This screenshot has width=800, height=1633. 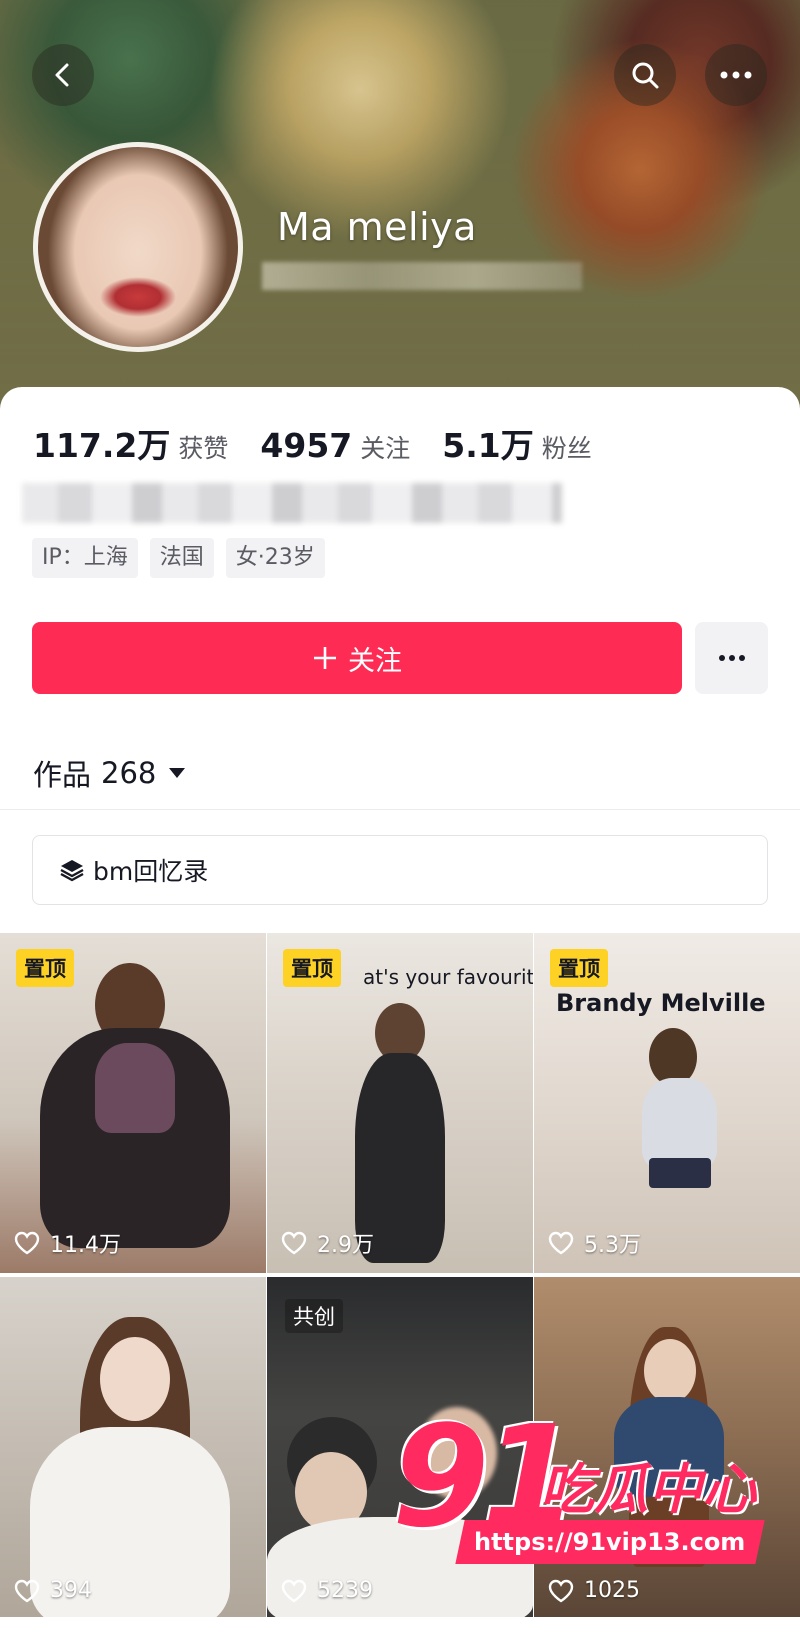 What do you see at coordinates (306, 445) in the screenshot?
I see `following-count: 4957` at bounding box center [306, 445].